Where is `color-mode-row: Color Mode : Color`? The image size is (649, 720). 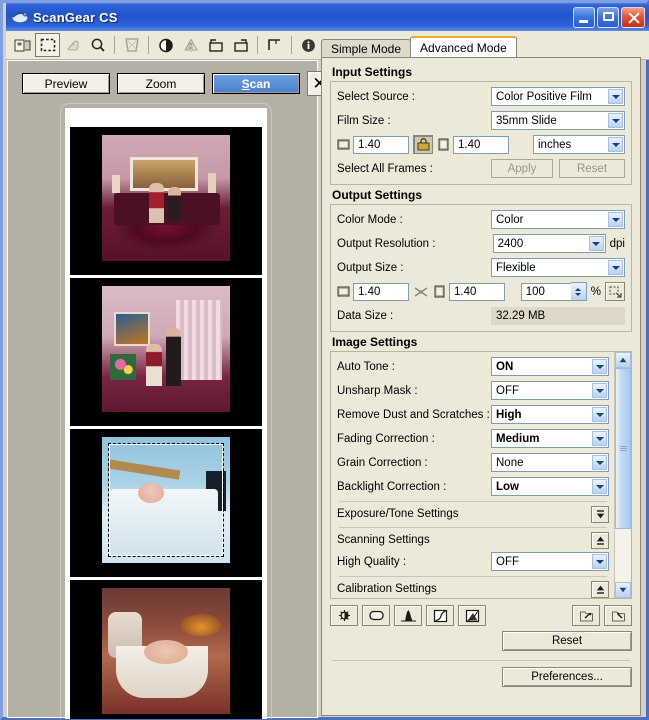
color-mode-row: Color Mode : Color is located at coordinates (481, 219).